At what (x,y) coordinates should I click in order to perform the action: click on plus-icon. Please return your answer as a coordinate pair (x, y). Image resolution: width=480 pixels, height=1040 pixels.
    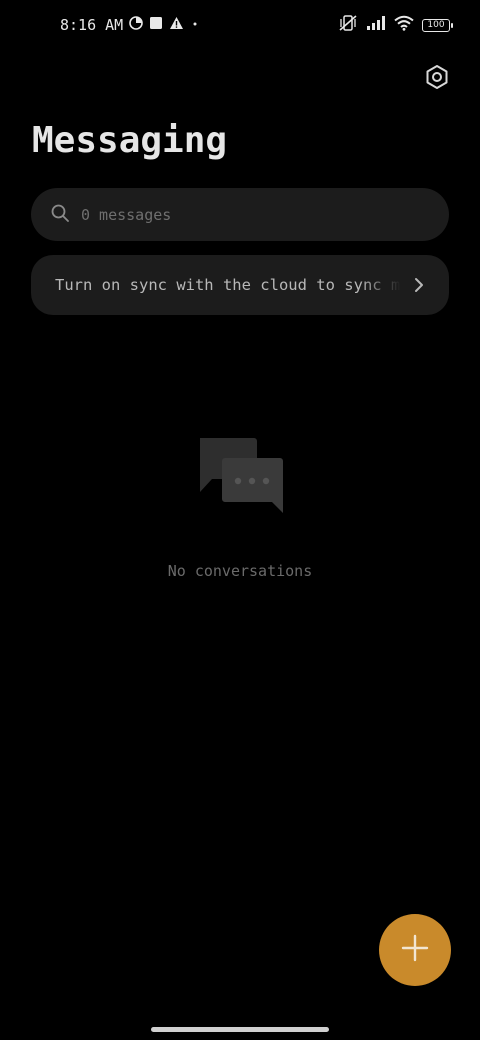
    Looking at the image, I should click on (415, 950).